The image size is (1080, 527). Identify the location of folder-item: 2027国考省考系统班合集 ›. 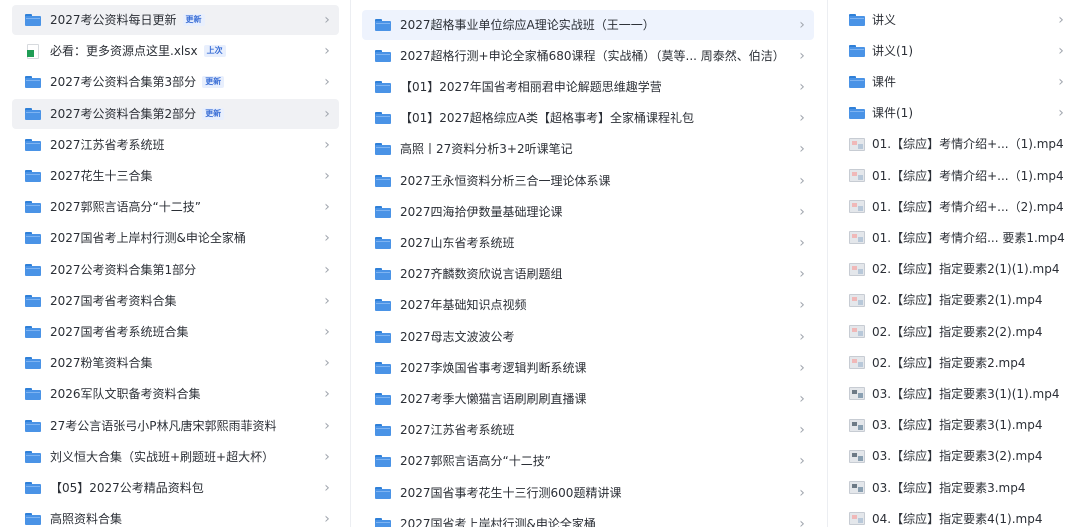
(175, 332).